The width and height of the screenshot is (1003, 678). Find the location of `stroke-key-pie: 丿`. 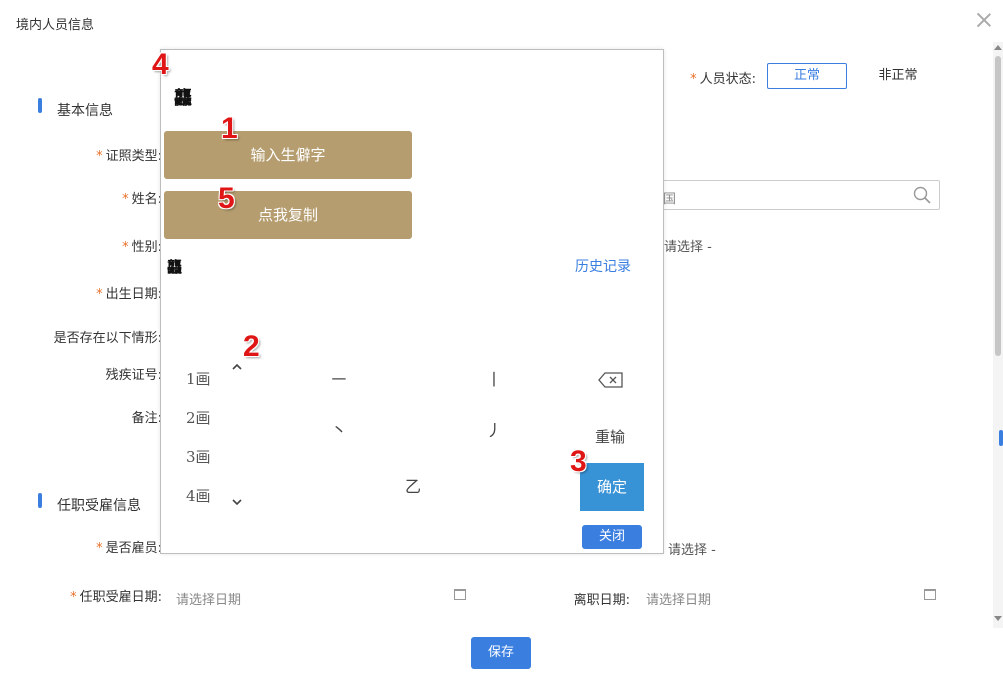

stroke-key-pie: 丿 is located at coordinates (494, 437).